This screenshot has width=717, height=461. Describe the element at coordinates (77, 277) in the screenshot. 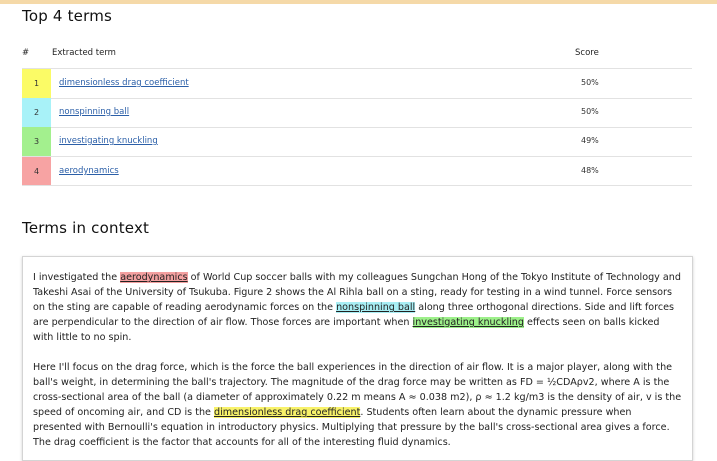

I see `context-text: I investigated the` at that location.